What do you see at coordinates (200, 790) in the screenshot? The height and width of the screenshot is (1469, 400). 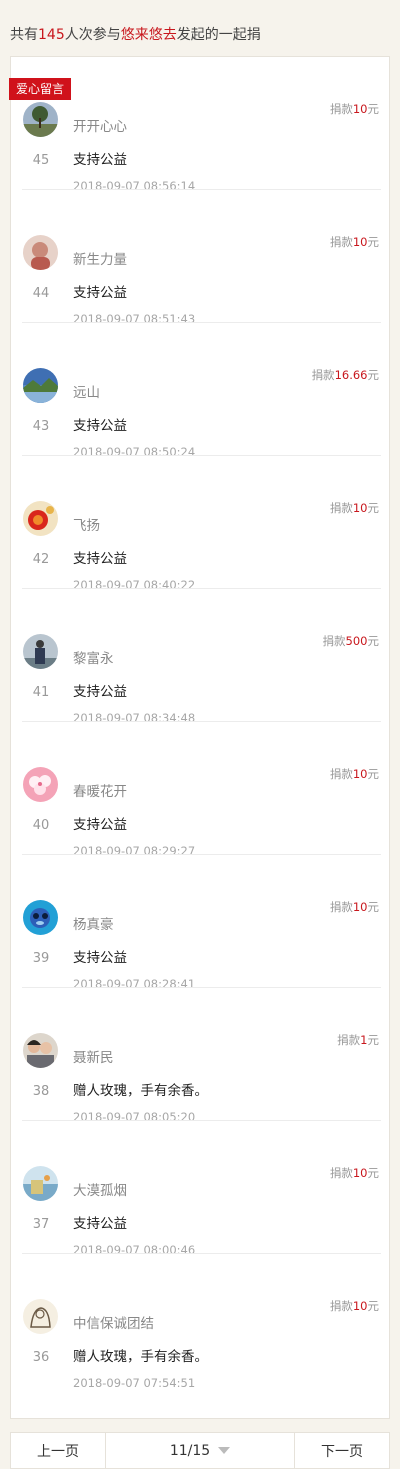 I see `list-item: 40 春暖花开 支持公益 2018-09-07 08:29:27 捐款10元` at bounding box center [200, 790].